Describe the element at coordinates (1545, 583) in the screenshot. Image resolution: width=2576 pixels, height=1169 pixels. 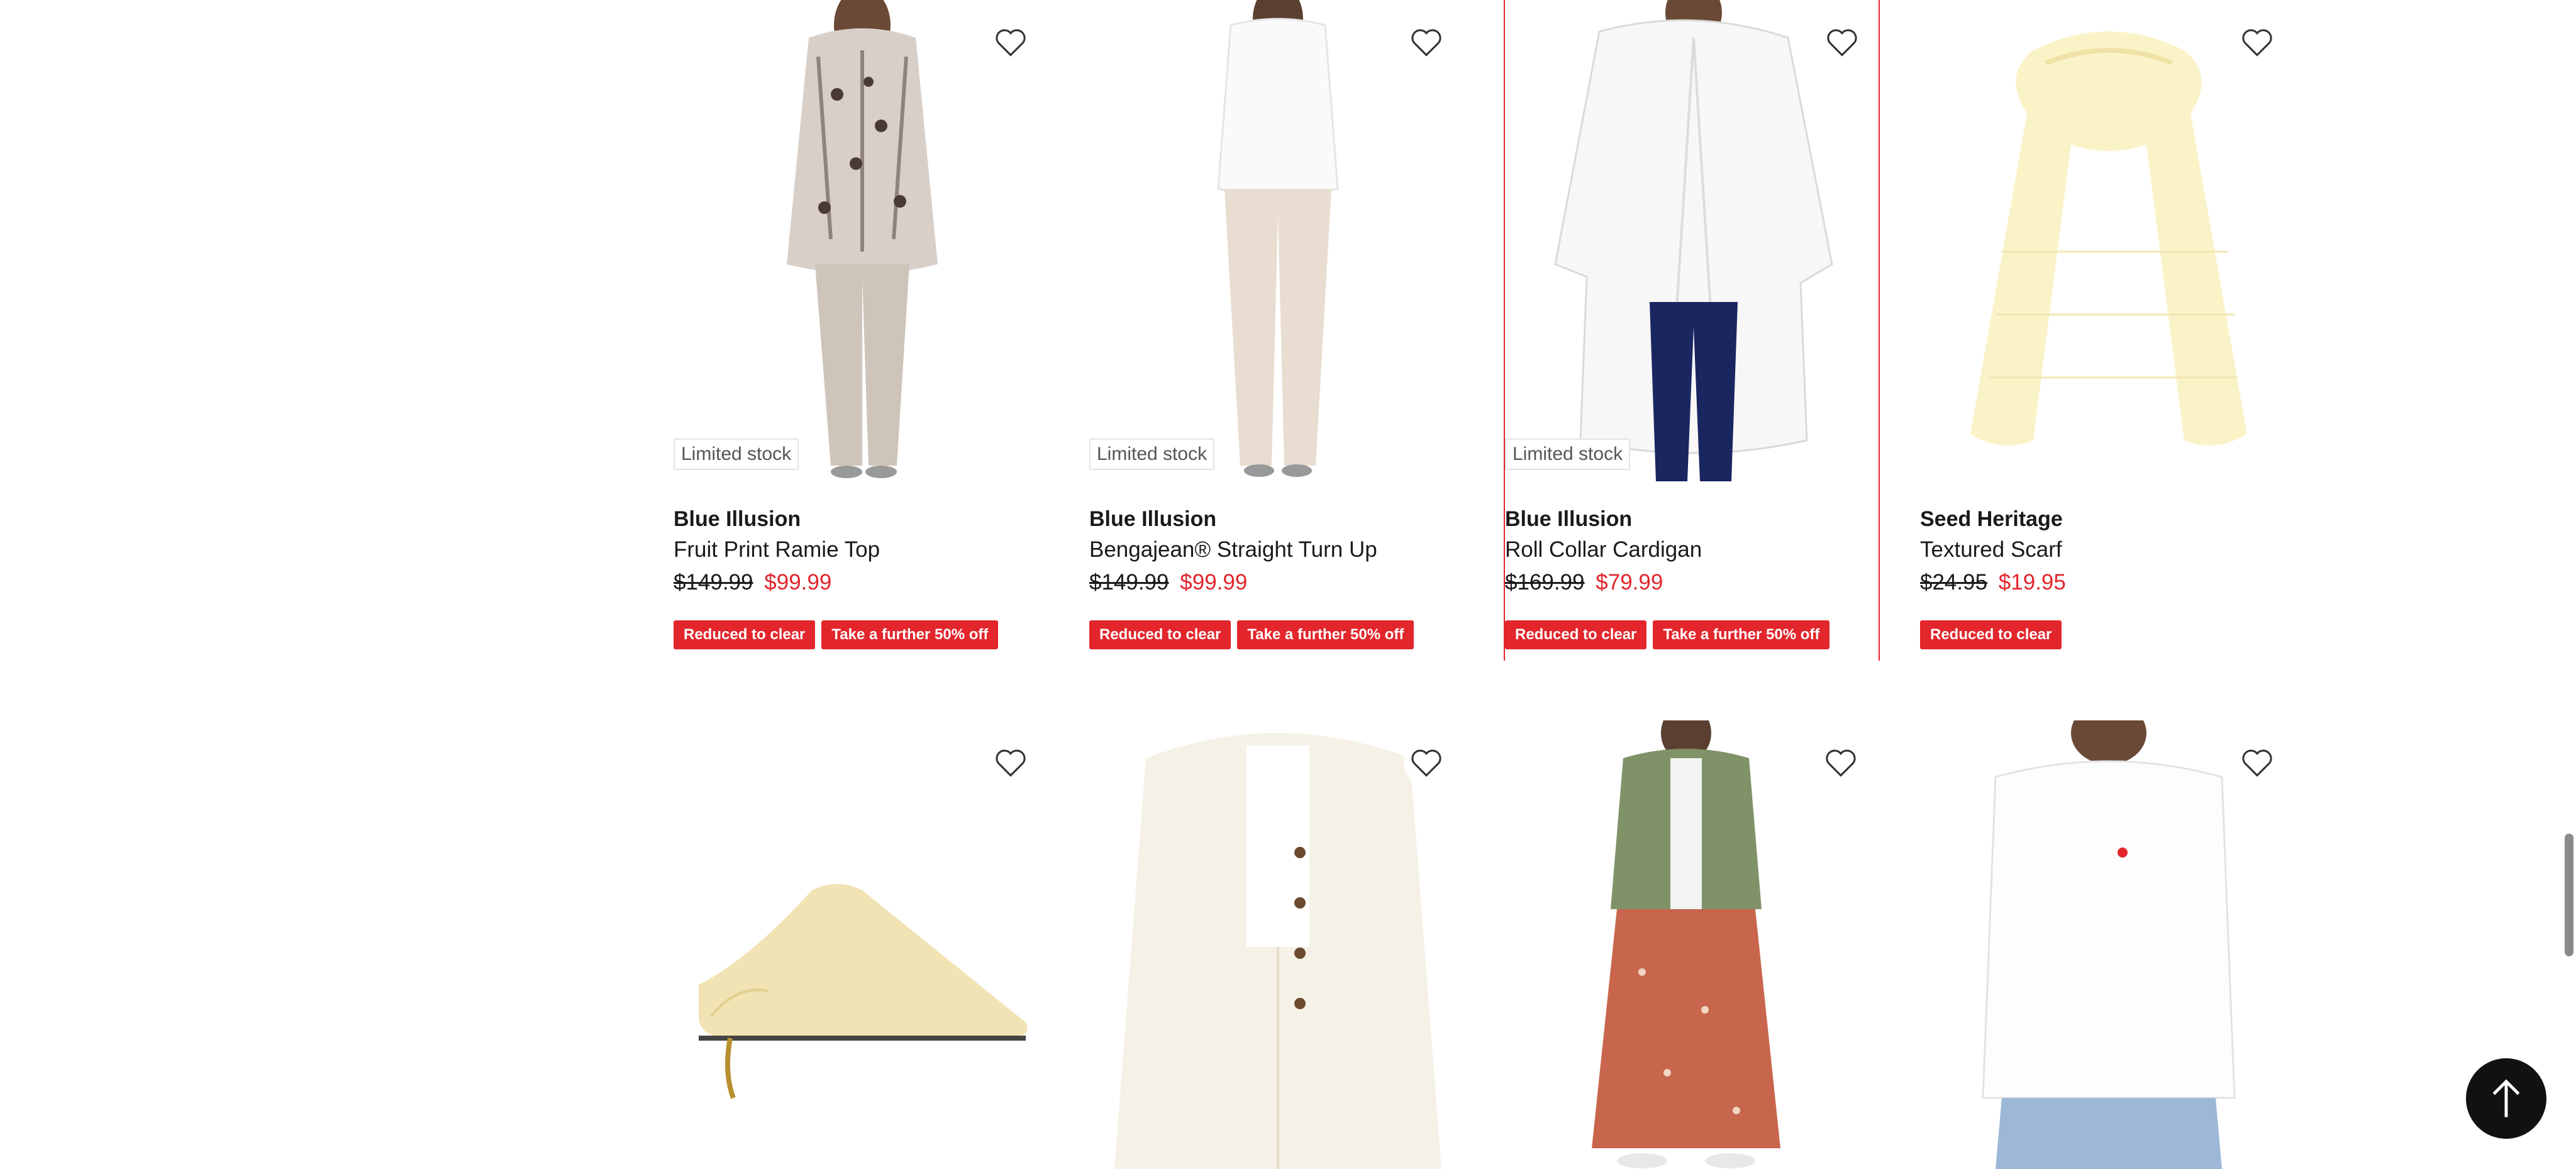
I see `was-price: $169.99` at that location.